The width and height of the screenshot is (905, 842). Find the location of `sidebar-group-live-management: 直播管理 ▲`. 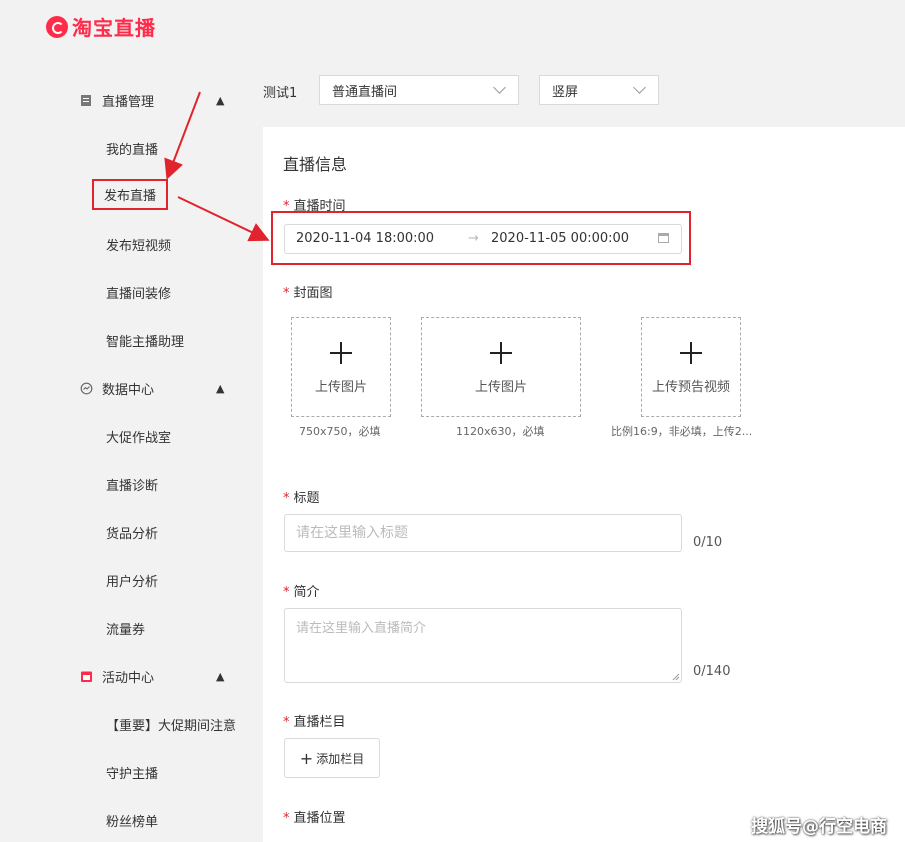

sidebar-group-live-management: 直播管理 ▲ is located at coordinates (155, 100).